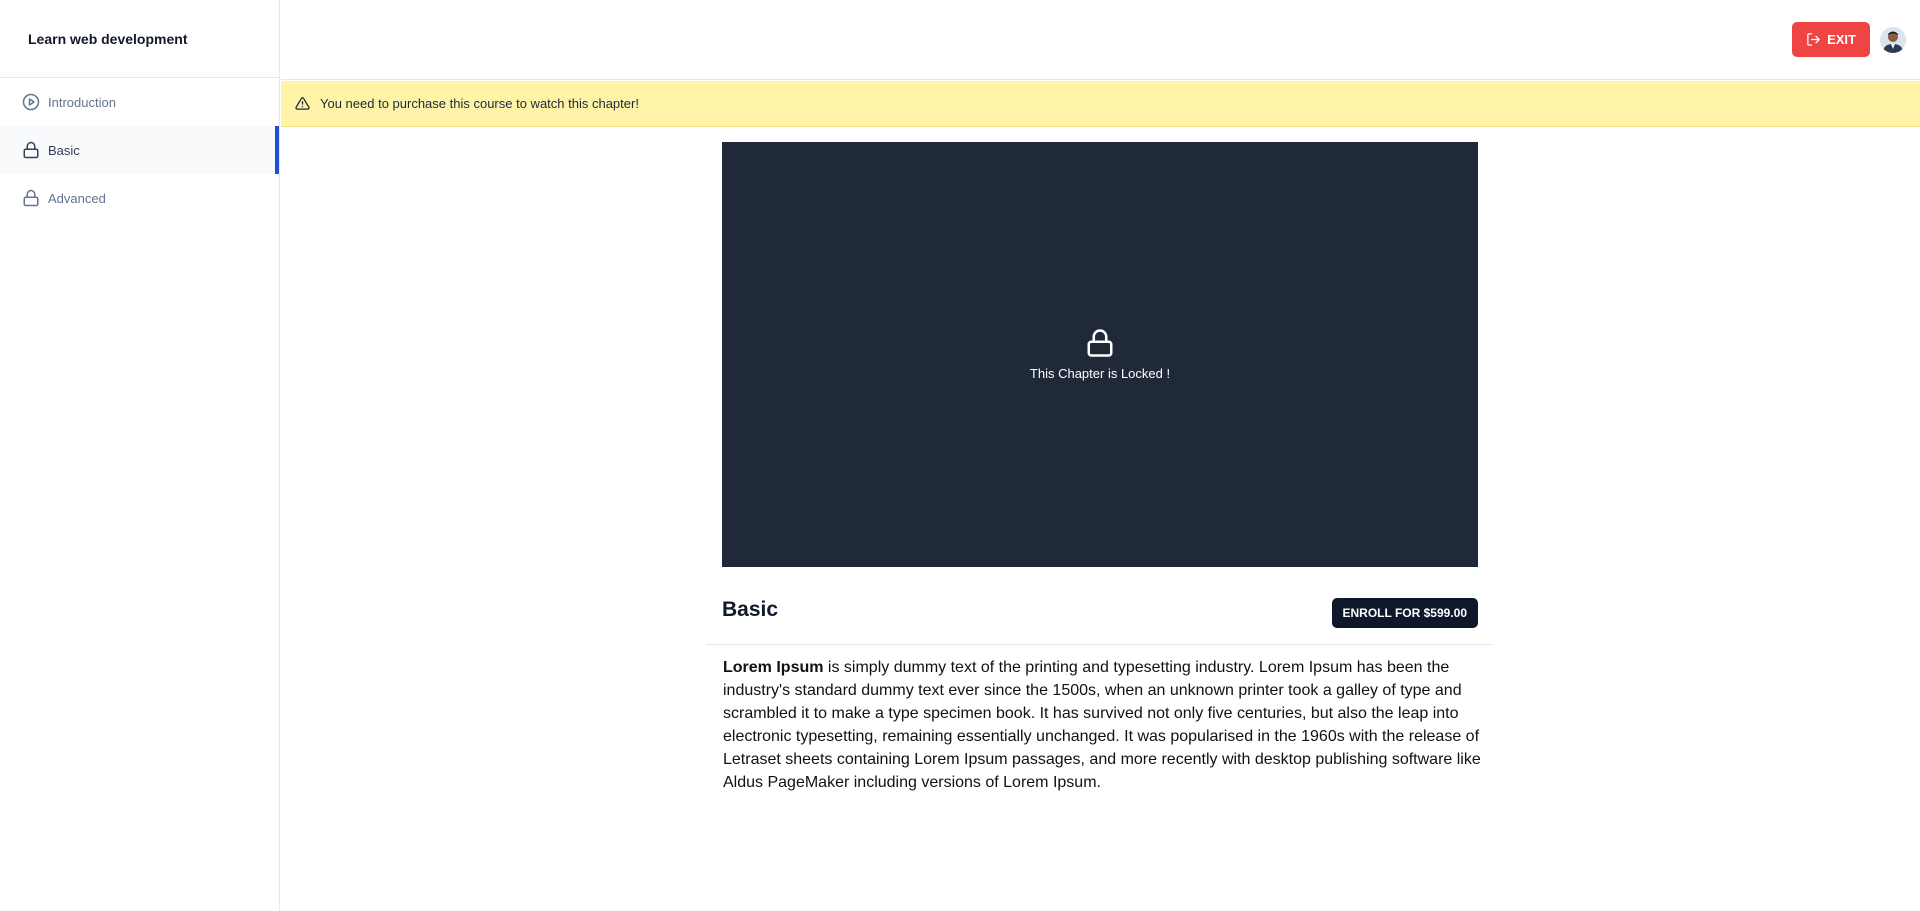  I want to click on play-circle-icon, so click(31, 102).